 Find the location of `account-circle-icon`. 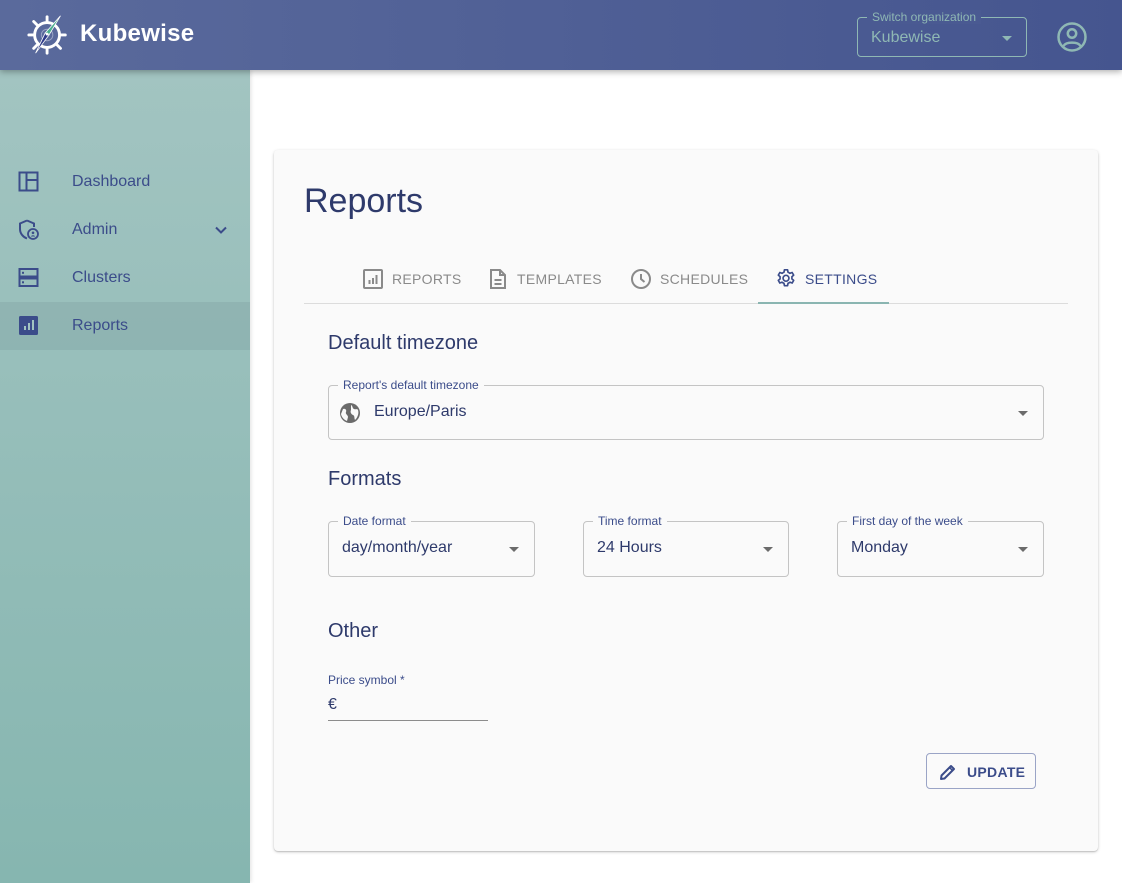

account-circle-icon is located at coordinates (1072, 37).